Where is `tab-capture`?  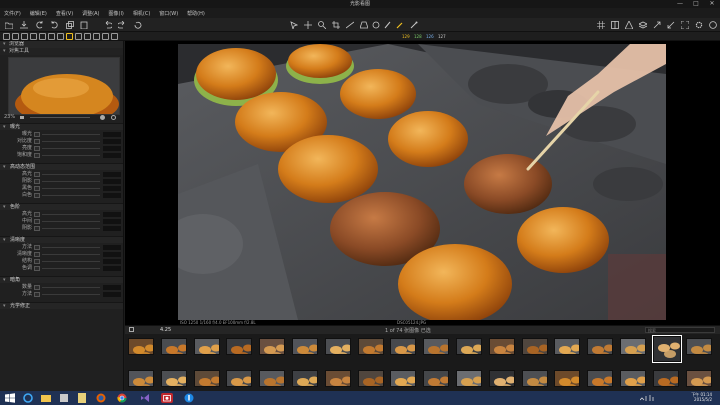 tab-capture is located at coordinates (15, 36).